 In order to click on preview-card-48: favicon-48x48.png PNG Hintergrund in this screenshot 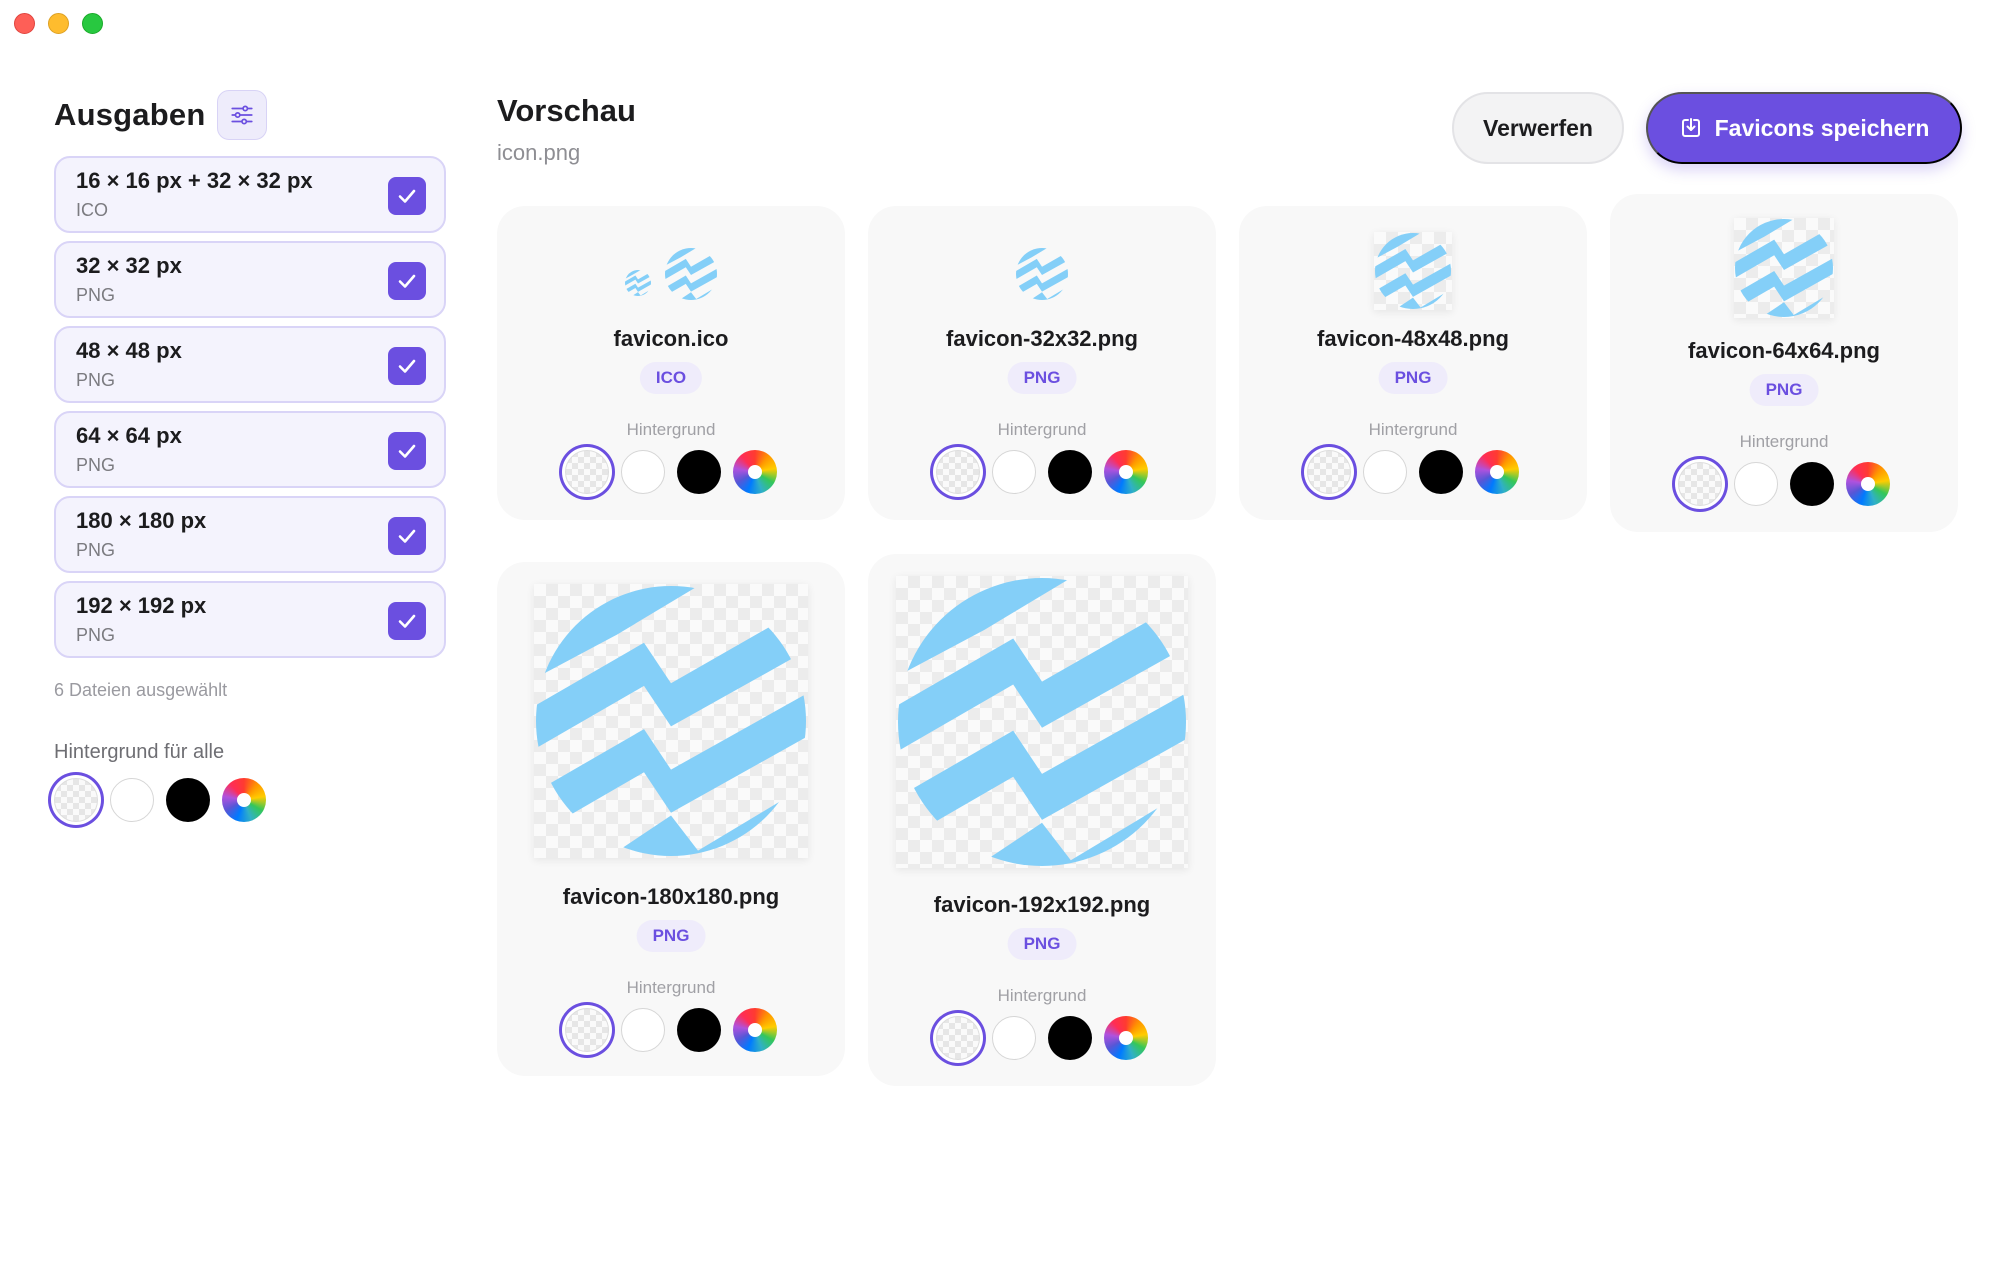, I will do `click(1413, 363)`.